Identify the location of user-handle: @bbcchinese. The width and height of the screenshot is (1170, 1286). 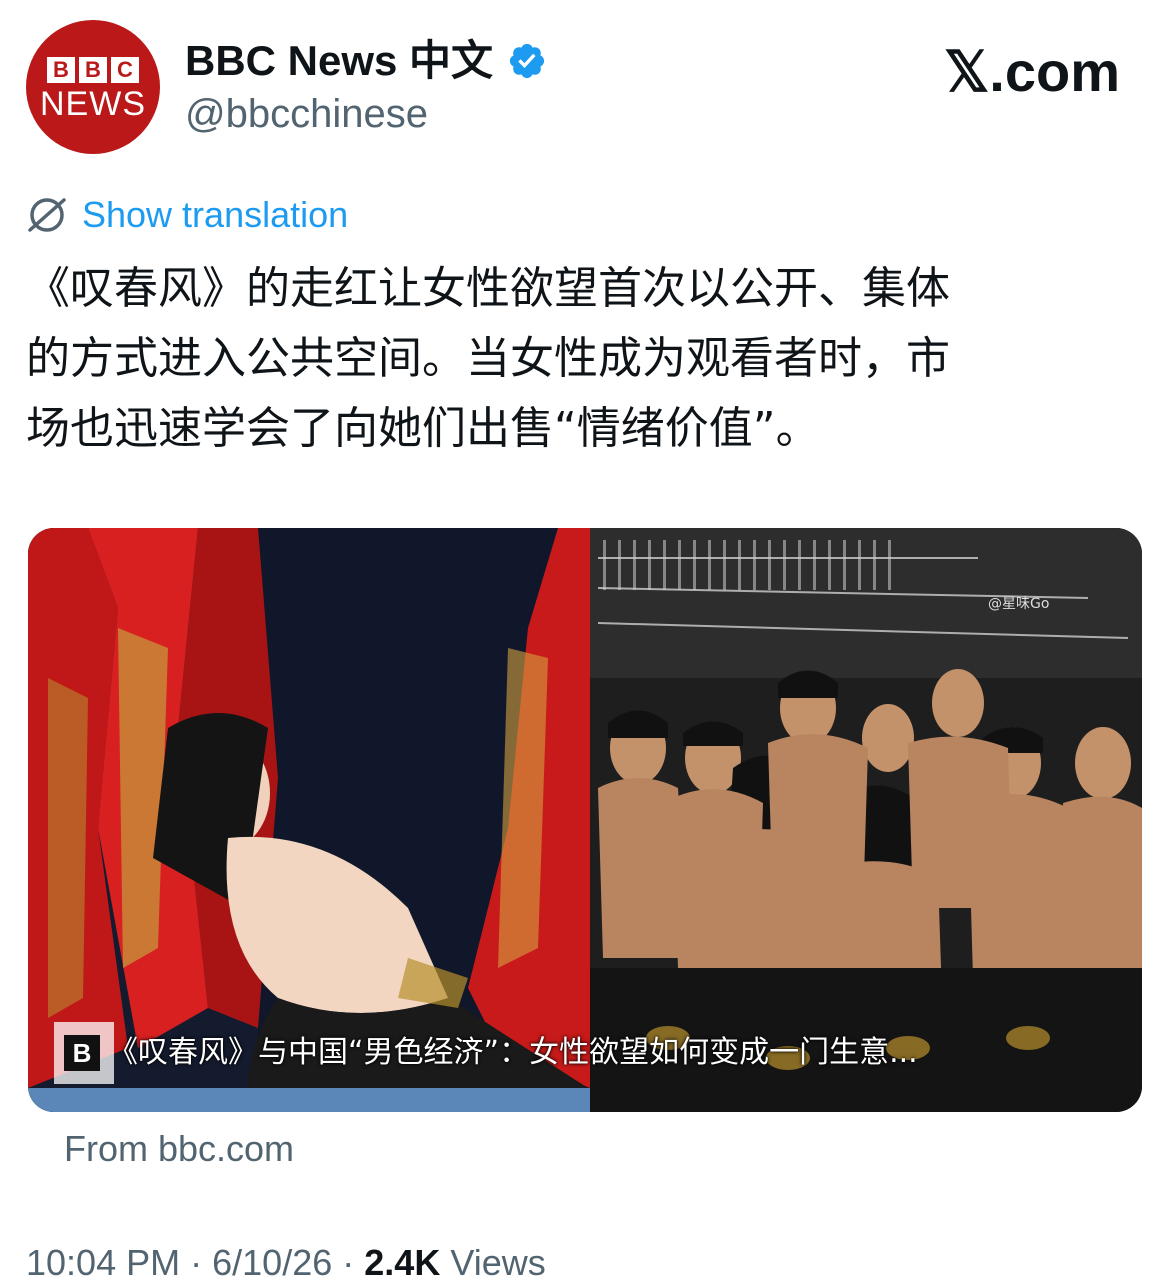
(306, 114).